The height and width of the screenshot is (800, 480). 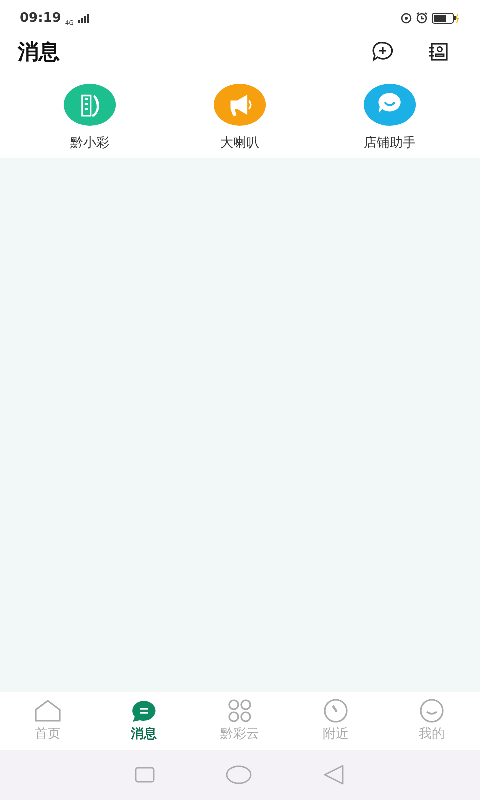 What do you see at coordinates (41, 18) in the screenshot?
I see `status-time: 09:19` at bounding box center [41, 18].